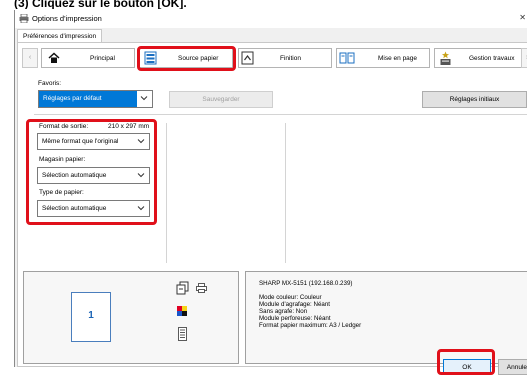 This screenshot has width=527, height=375. I want to click on printer-output-icon, so click(201, 288).